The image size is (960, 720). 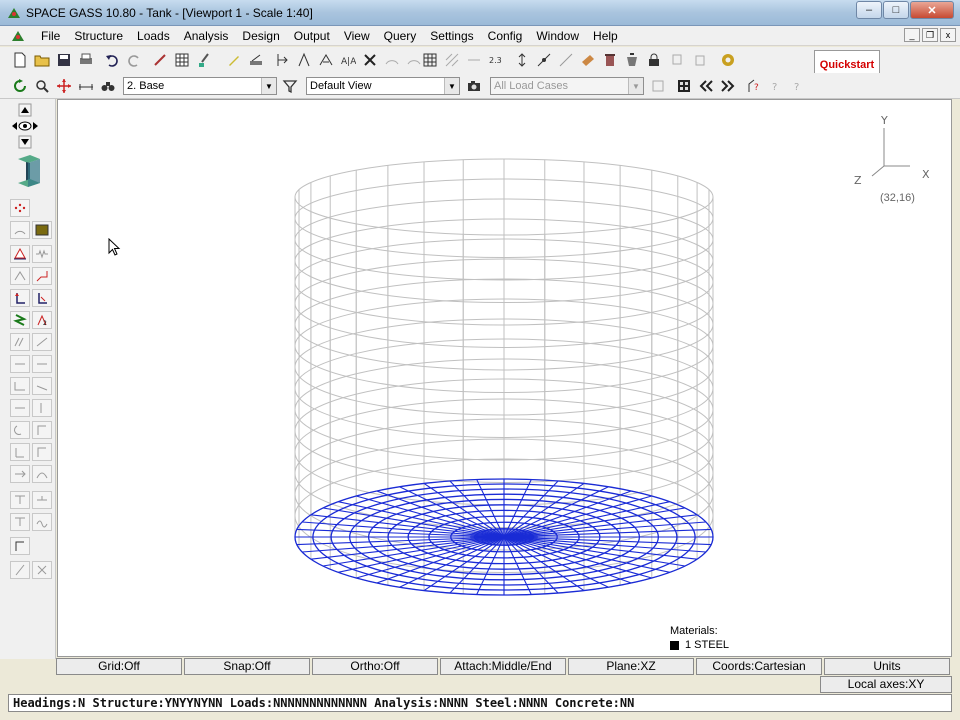 What do you see at coordinates (20, 408) in the screenshot?
I see `tool-c1-button` at bounding box center [20, 408].